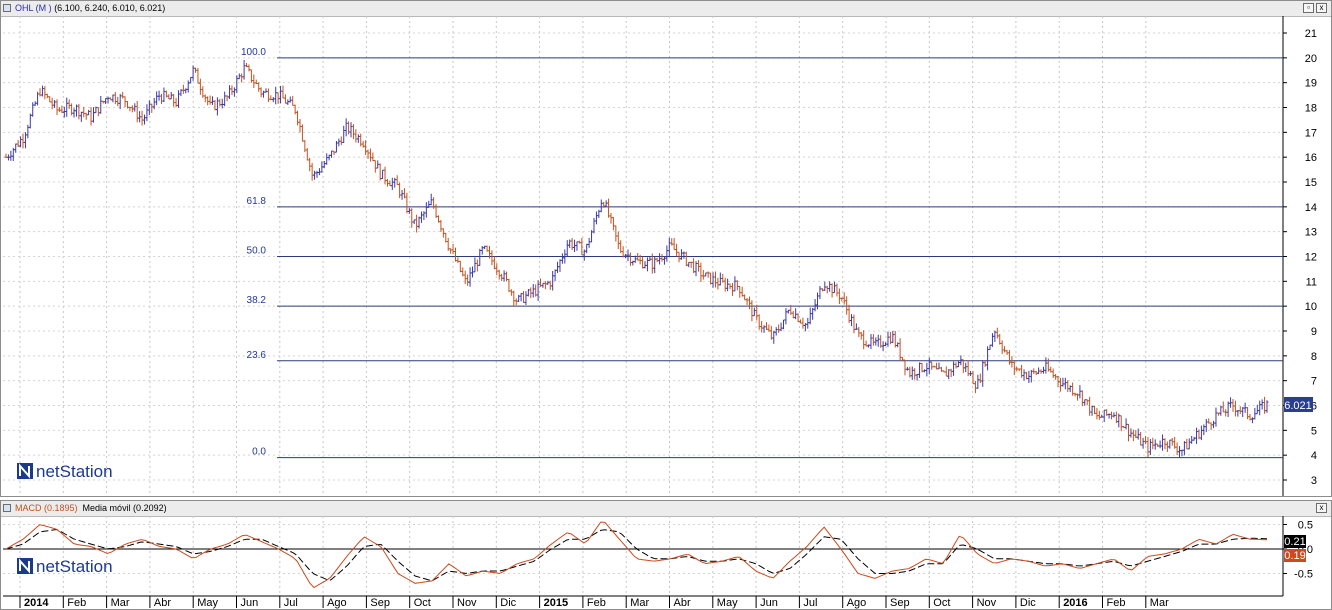 This screenshot has width=1332, height=610. I want to click on macd-axis-label: 0.5, so click(1305, 526).